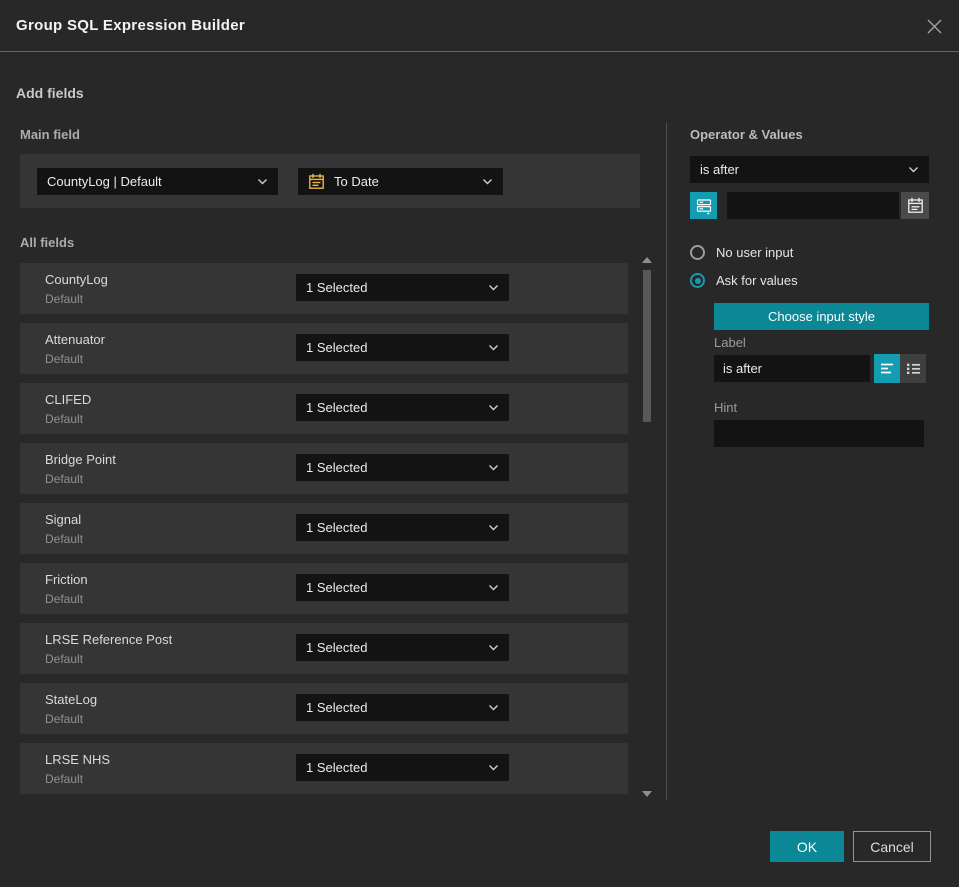 This screenshot has width=959, height=887. What do you see at coordinates (400, 181) in the screenshot?
I see `date-option-dropdown: To Date` at bounding box center [400, 181].